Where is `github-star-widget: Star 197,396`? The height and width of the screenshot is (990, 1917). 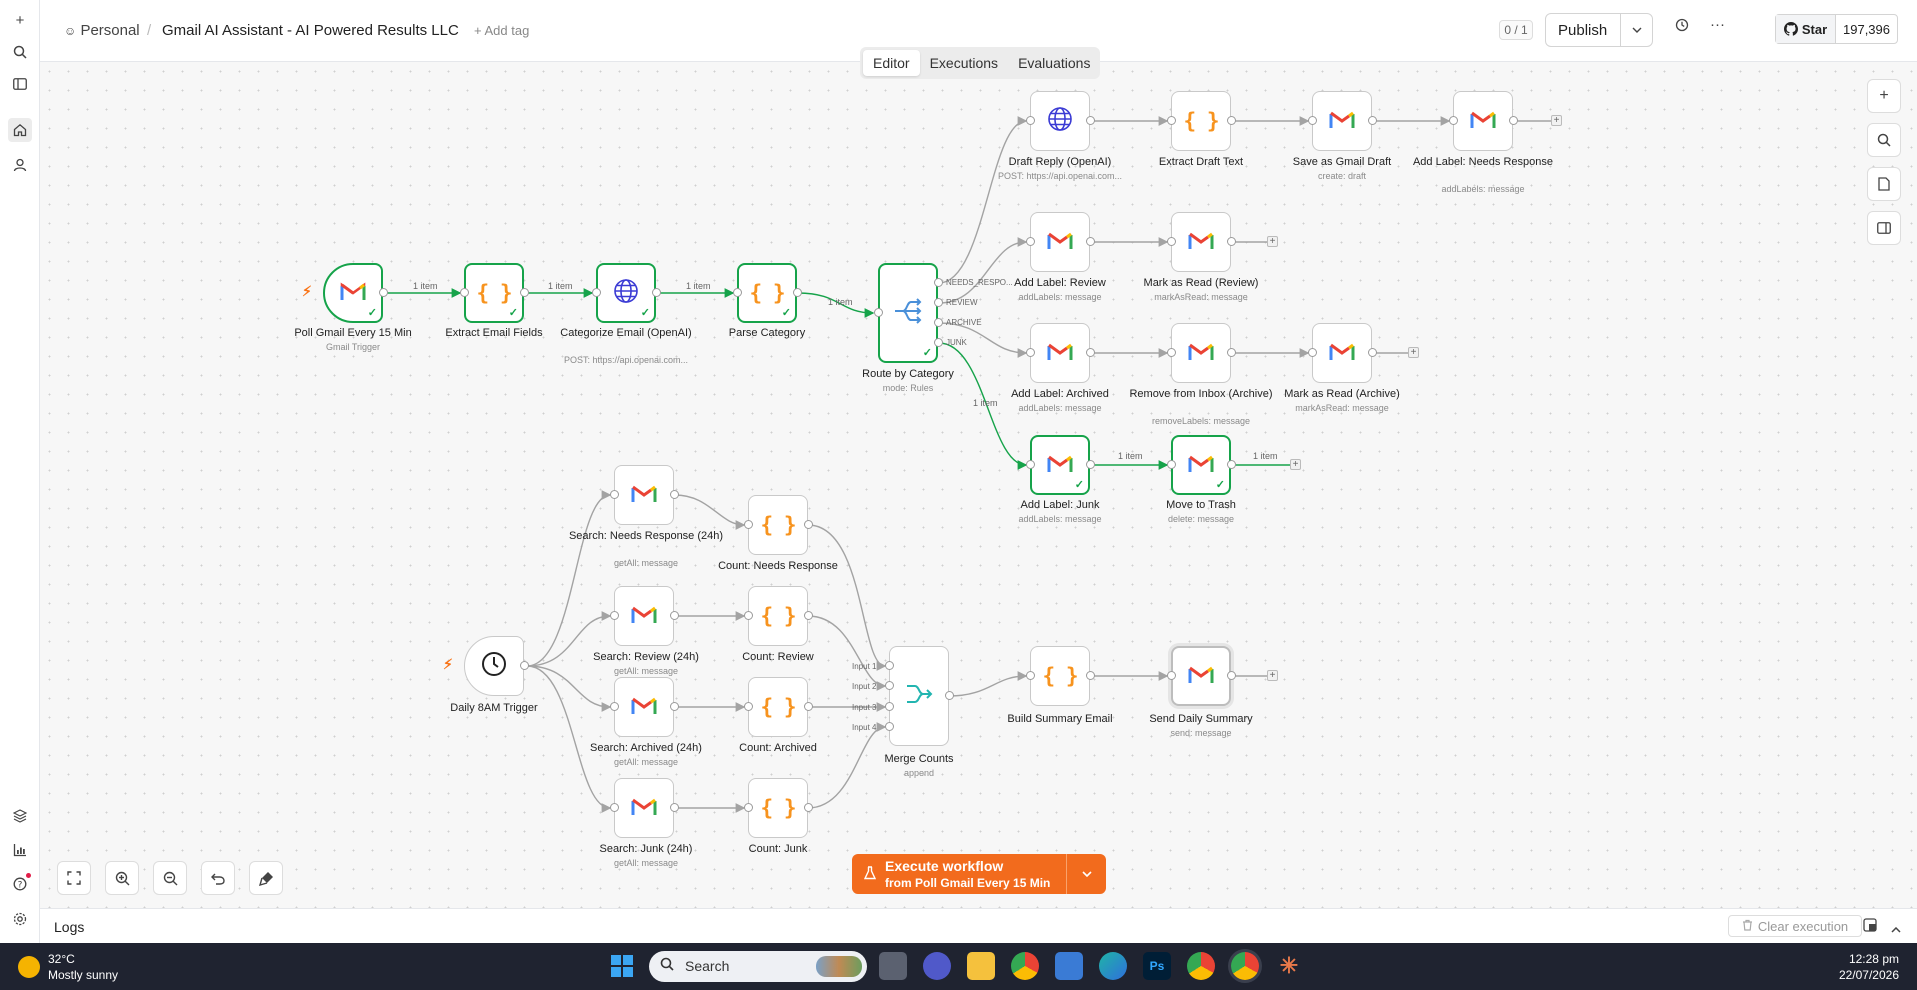
github-star-widget: Star 197,396 is located at coordinates (1836, 29).